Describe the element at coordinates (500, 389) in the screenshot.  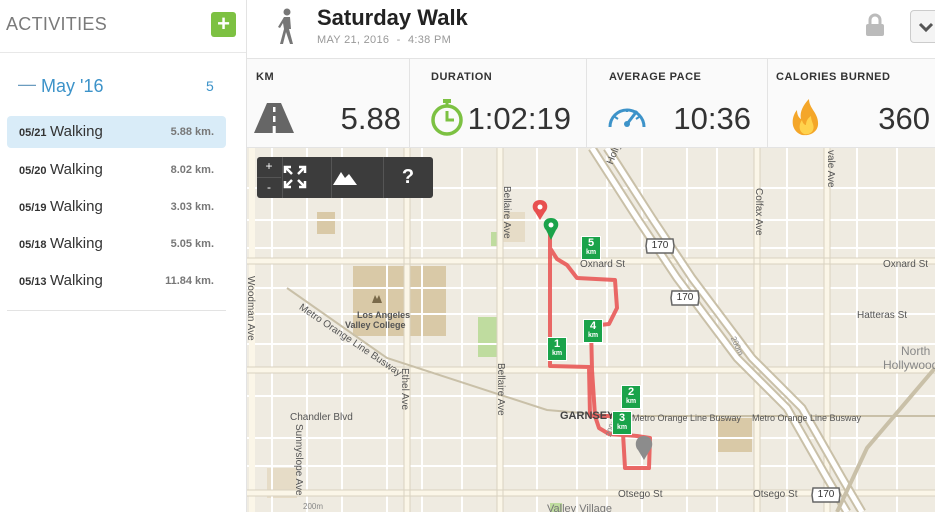
I see `street-label: Bellaire Ave` at that location.